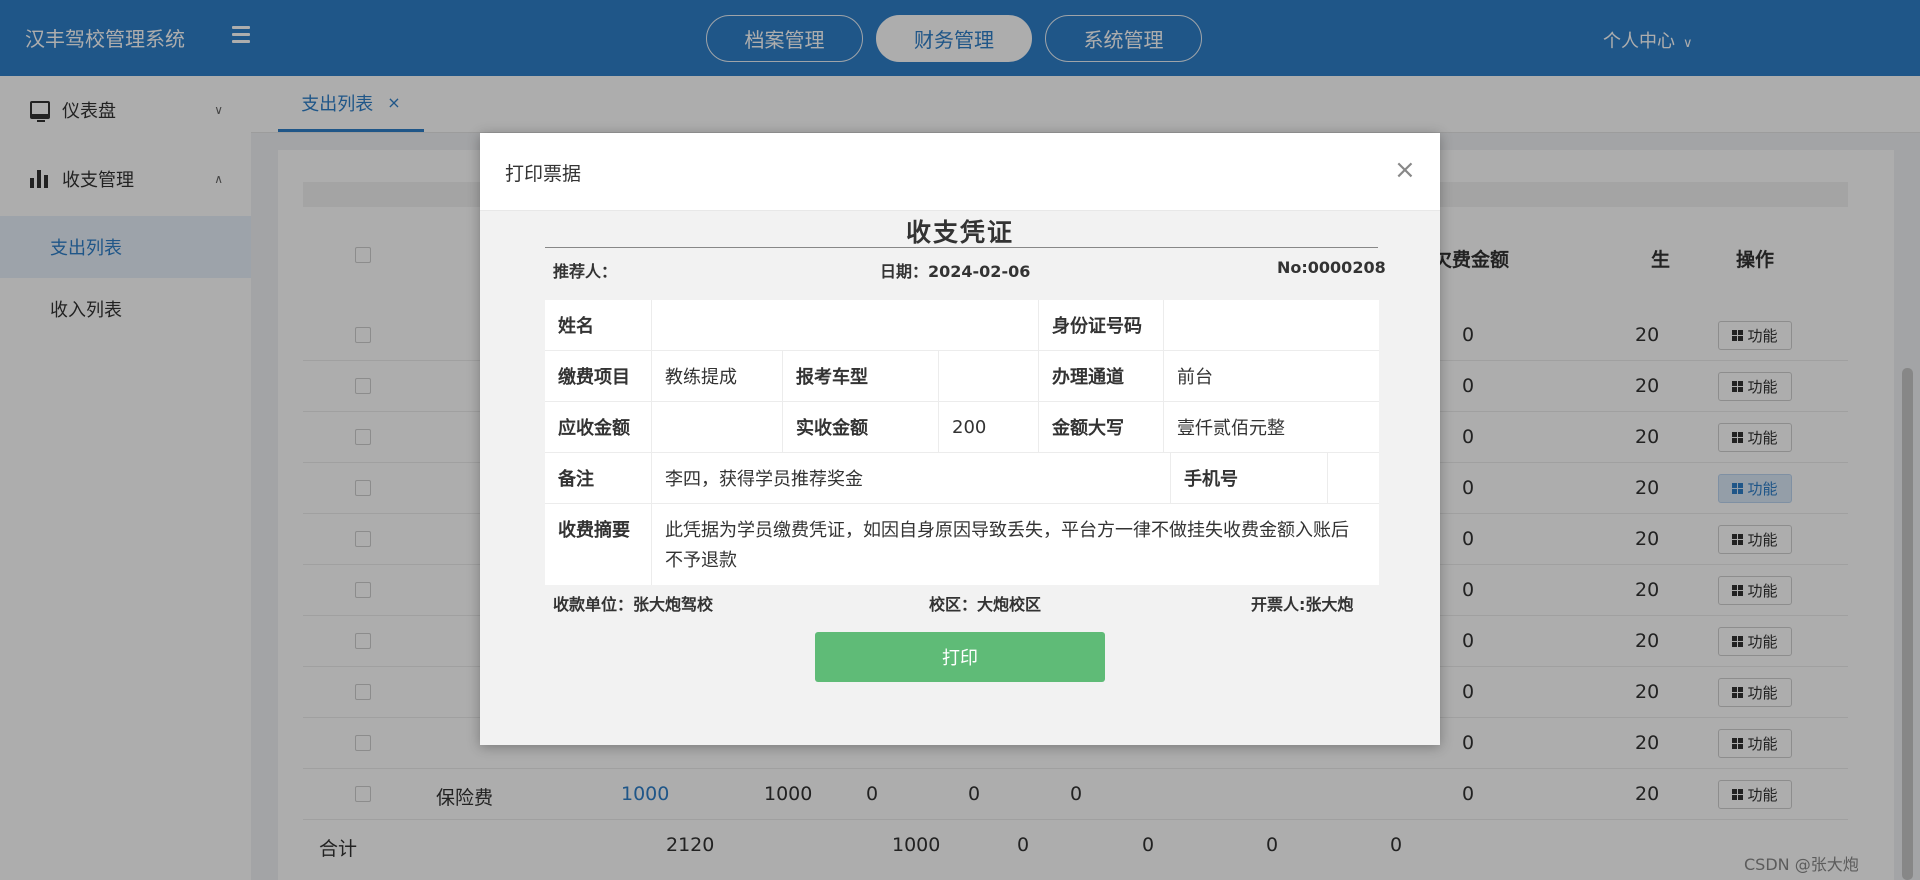 The image size is (1920, 880). I want to click on payee-unit: 收款单位：张大炮驾校, so click(633, 604).